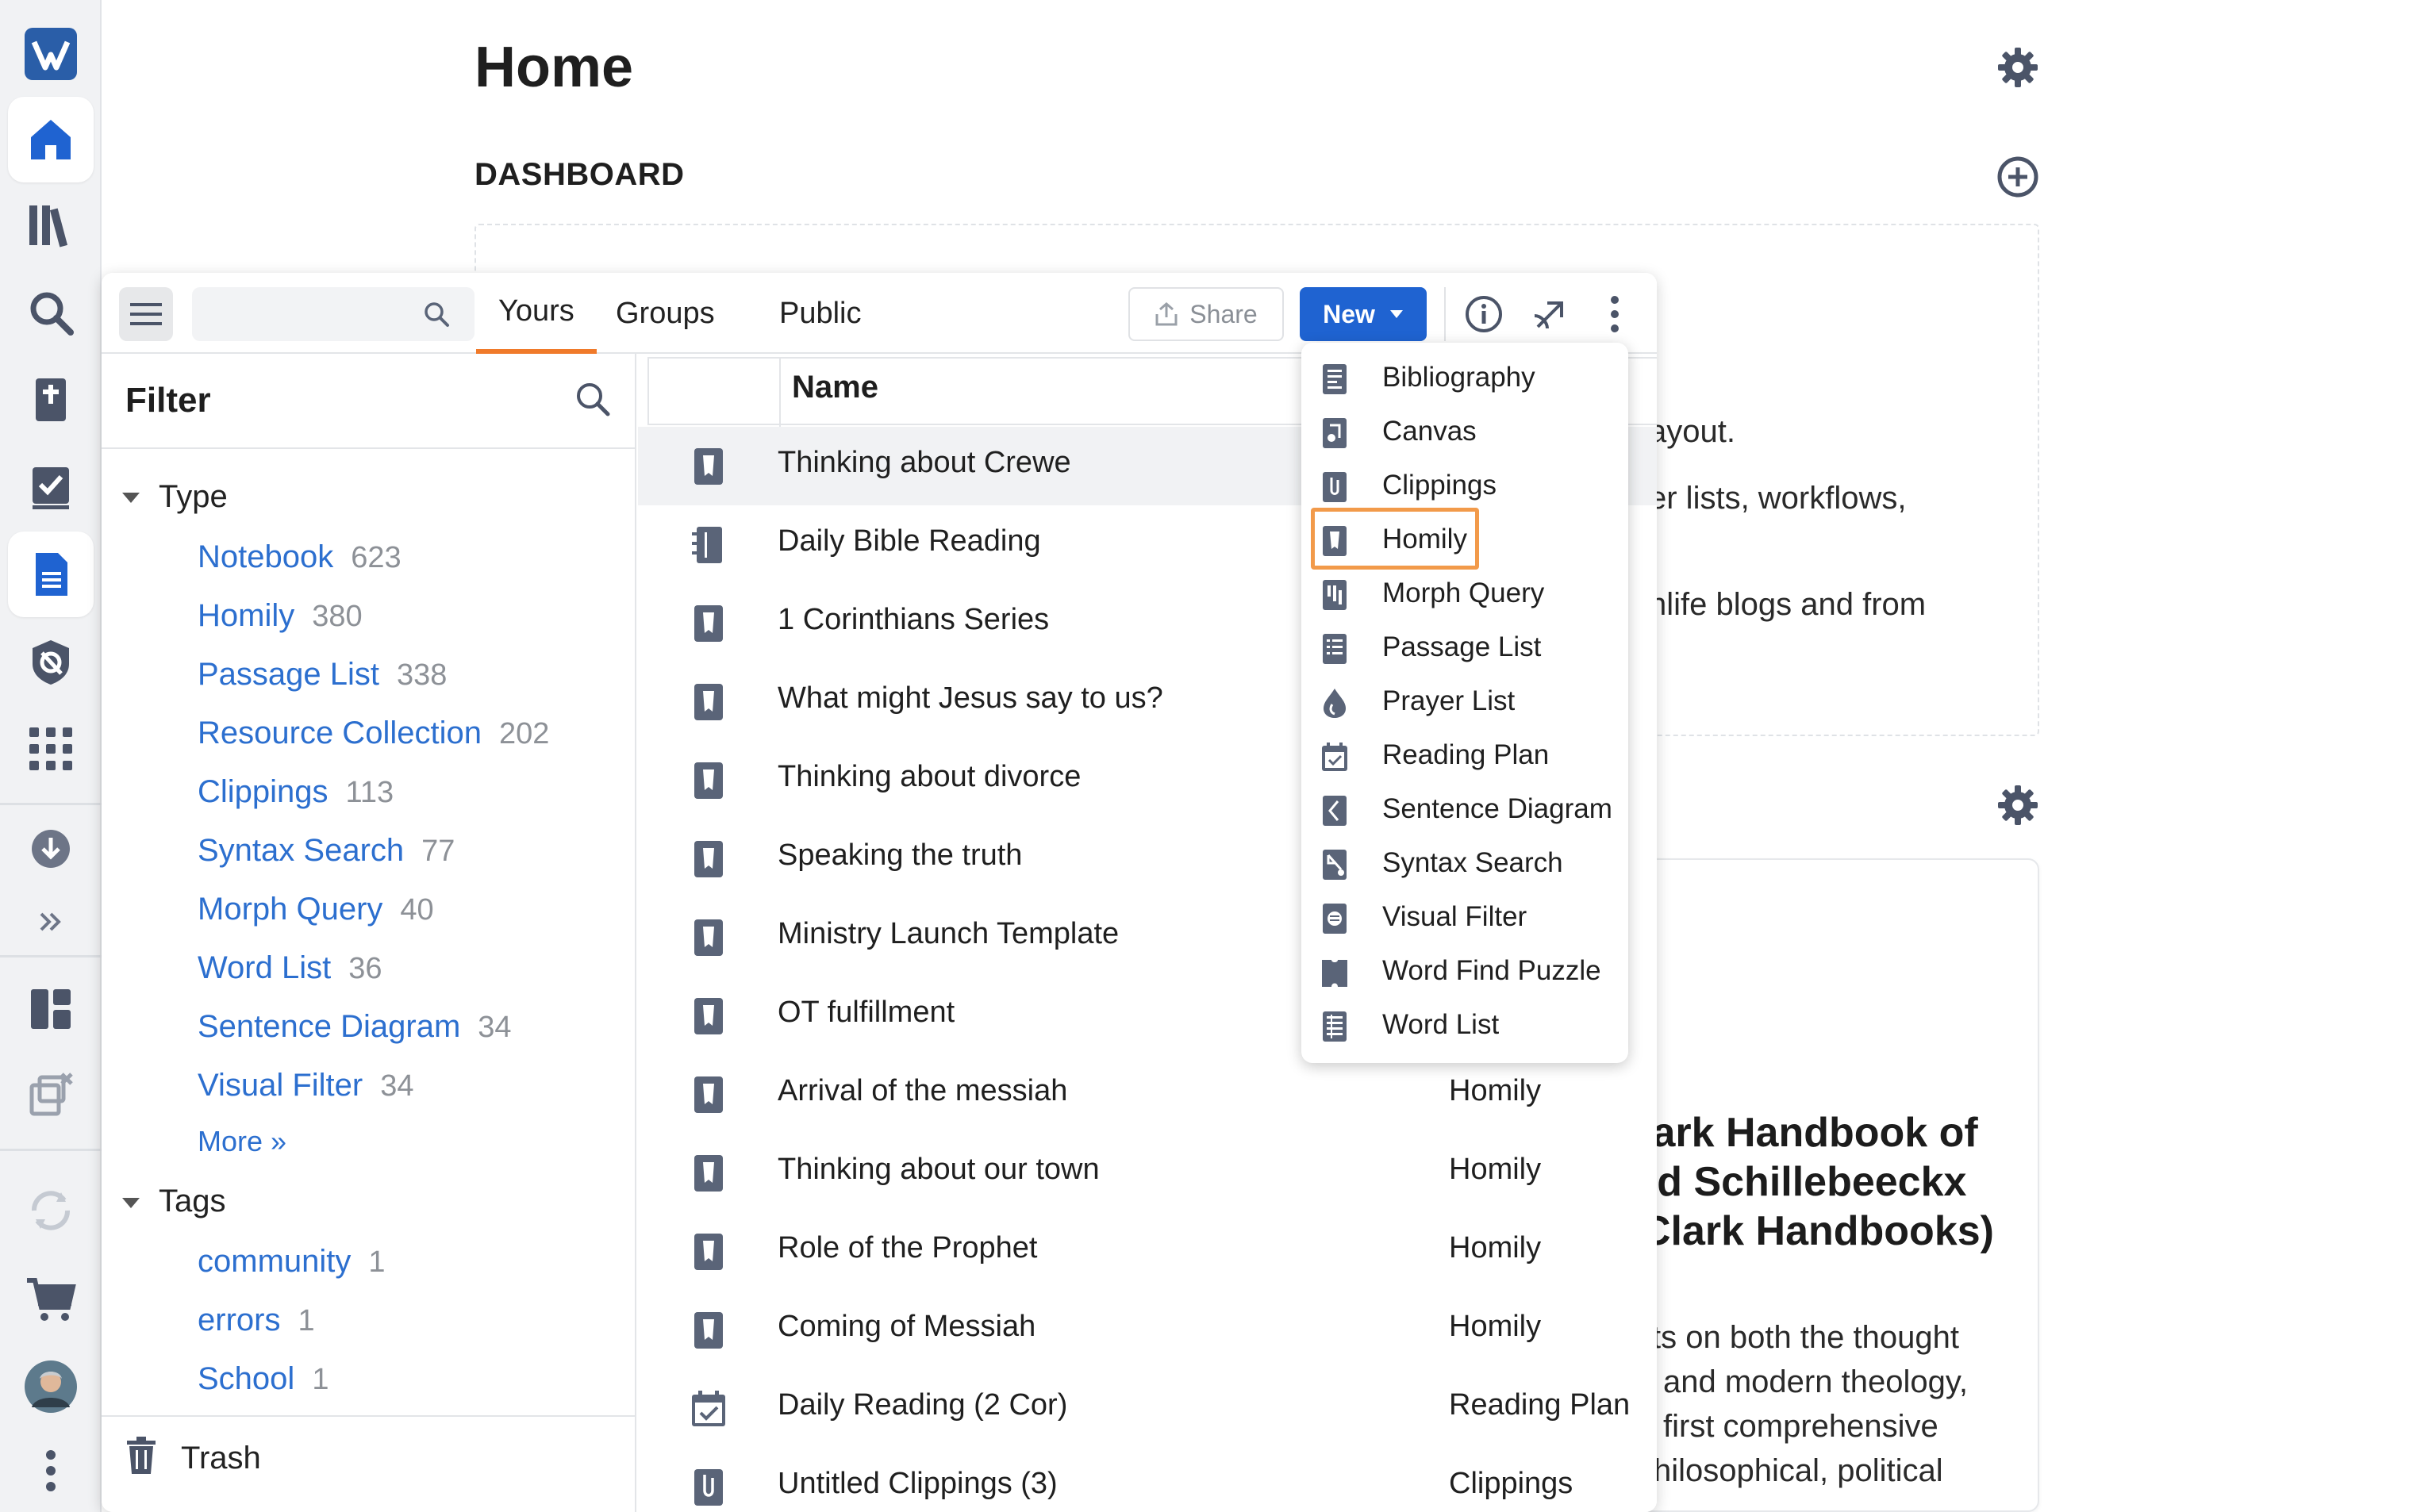 This screenshot has width=2436, height=1512. Describe the element at coordinates (51, 1095) in the screenshot. I see `close-panels-icon` at that location.